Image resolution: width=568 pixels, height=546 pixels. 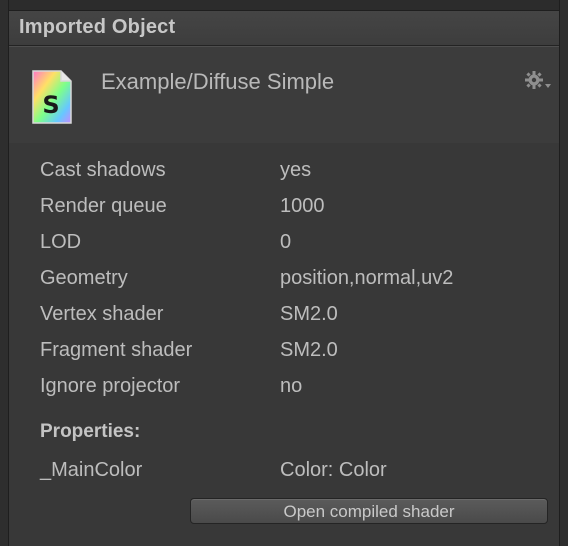 What do you see at coordinates (538, 81) in the screenshot?
I see `gear-icon` at bounding box center [538, 81].